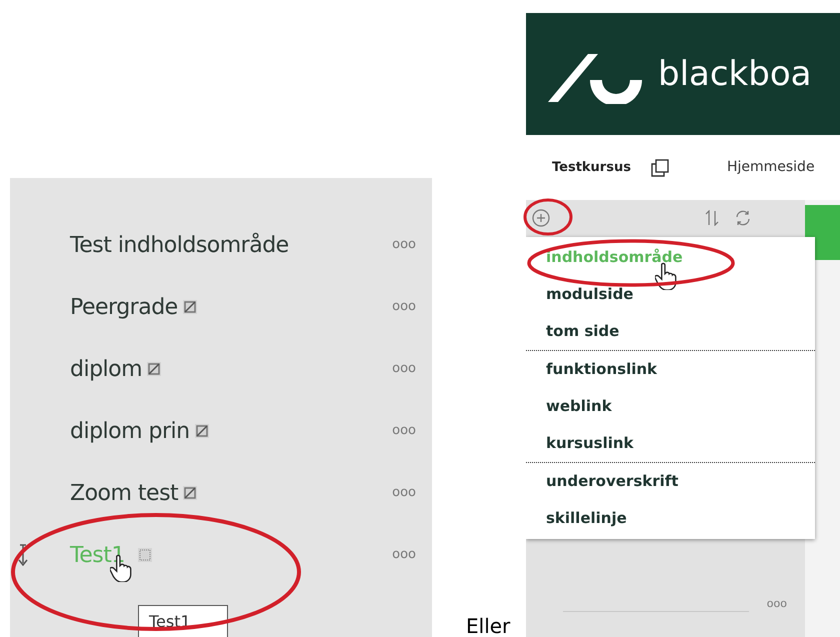 The image size is (840, 637). What do you see at coordinates (124, 307) in the screenshot?
I see `menu-item-label: Peergrade` at bounding box center [124, 307].